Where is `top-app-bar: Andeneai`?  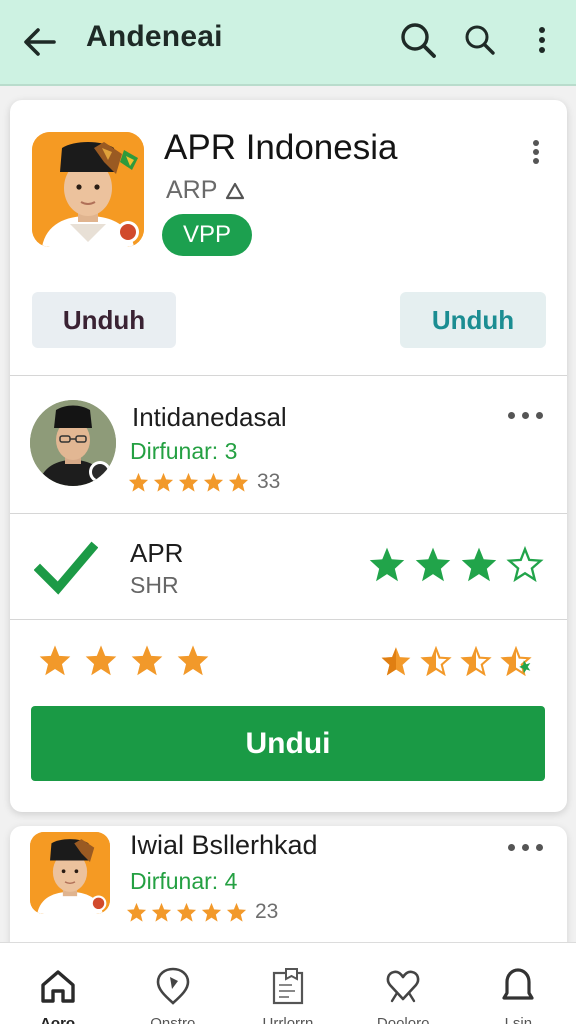 top-app-bar: Andeneai is located at coordinates (288, 43).